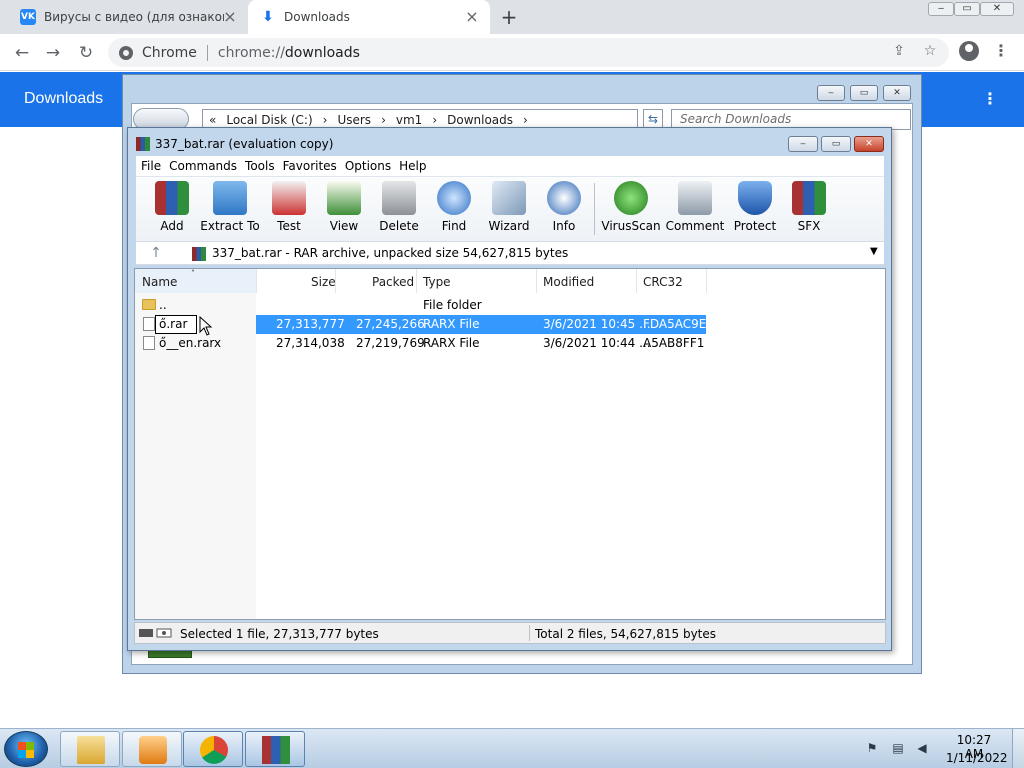  Describe the element at coordinates (755, 198) in the screenshot. I see `protect-icon` at that location.